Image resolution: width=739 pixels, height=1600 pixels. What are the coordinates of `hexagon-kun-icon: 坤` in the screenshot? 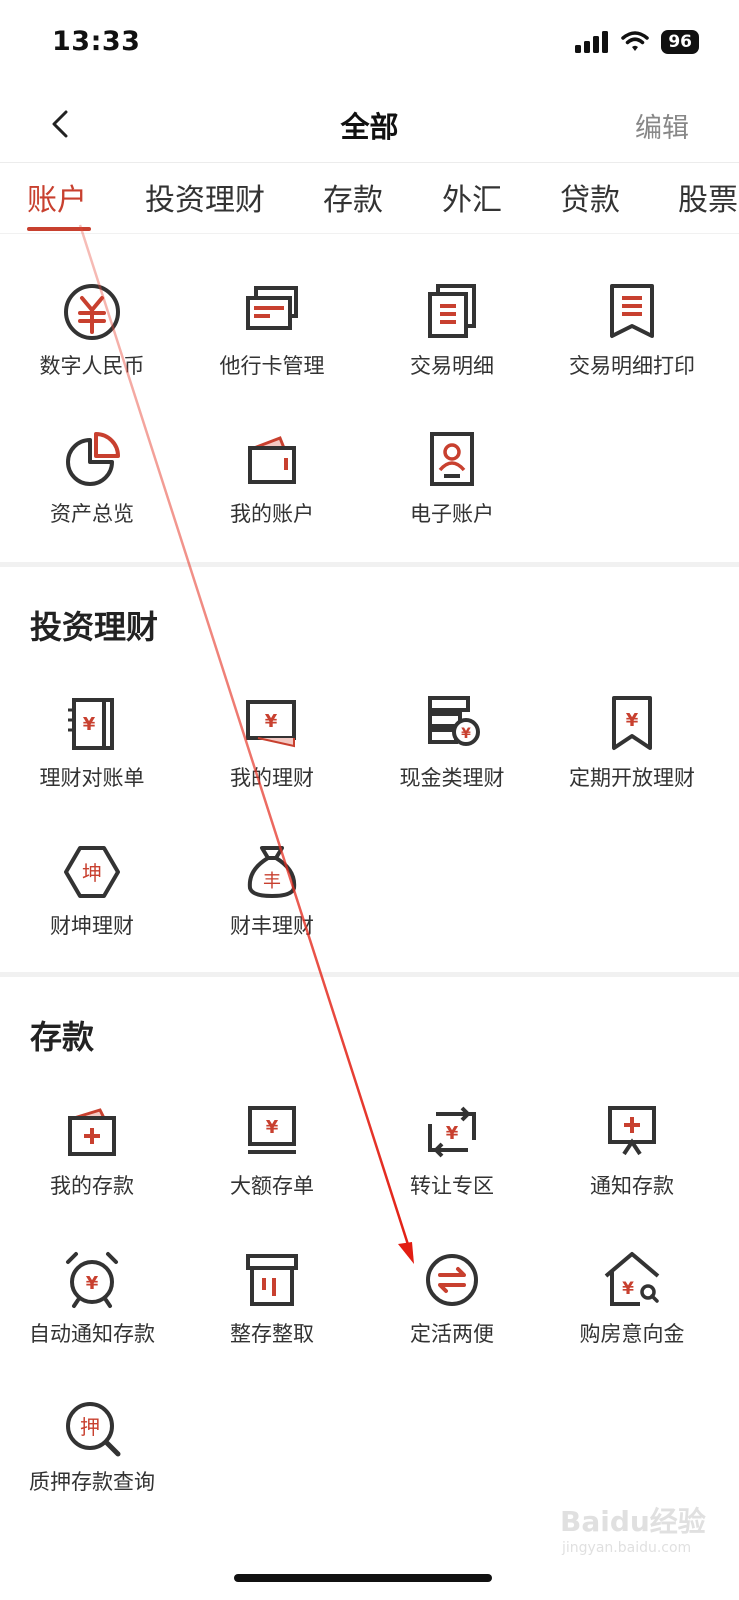 It's located at (92, 872).